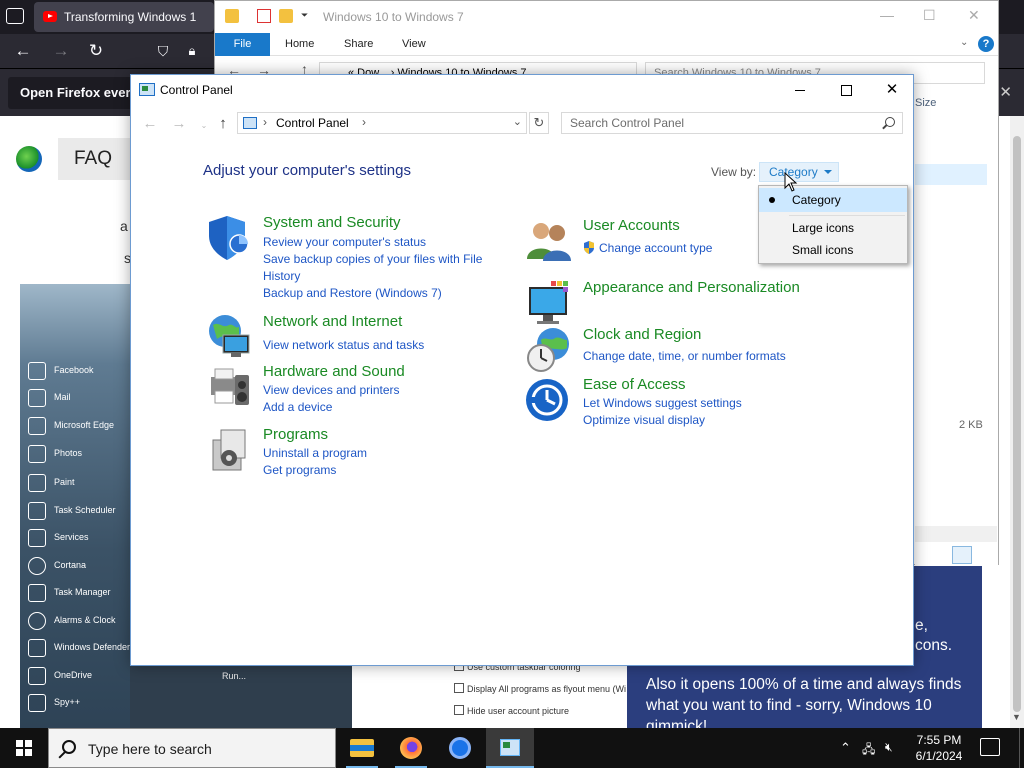 This screenshot has height=768, width=1024. I want to click on programs-box-icon, so click(229, 450).